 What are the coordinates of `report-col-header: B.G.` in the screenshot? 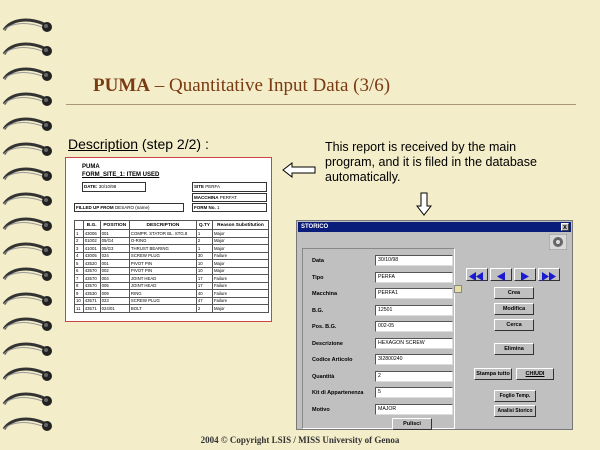 It's located at (91, 225).